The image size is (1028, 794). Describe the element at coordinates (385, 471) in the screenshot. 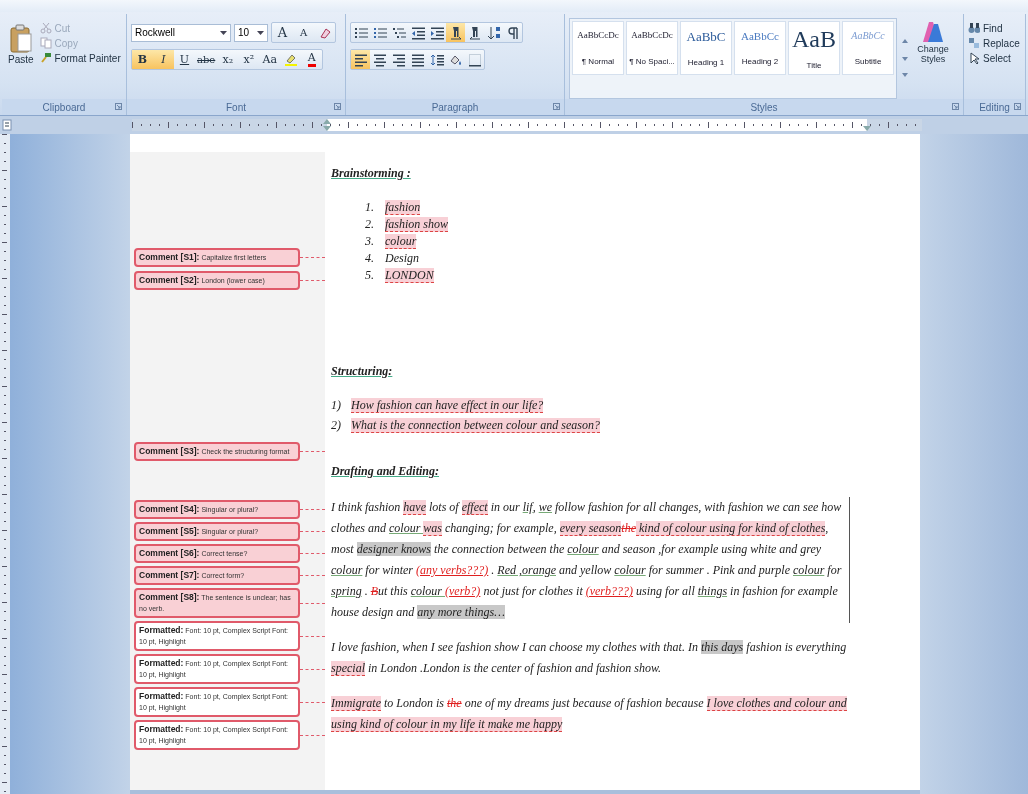

I see `section-heading: Drafting and Editing:` at that location.